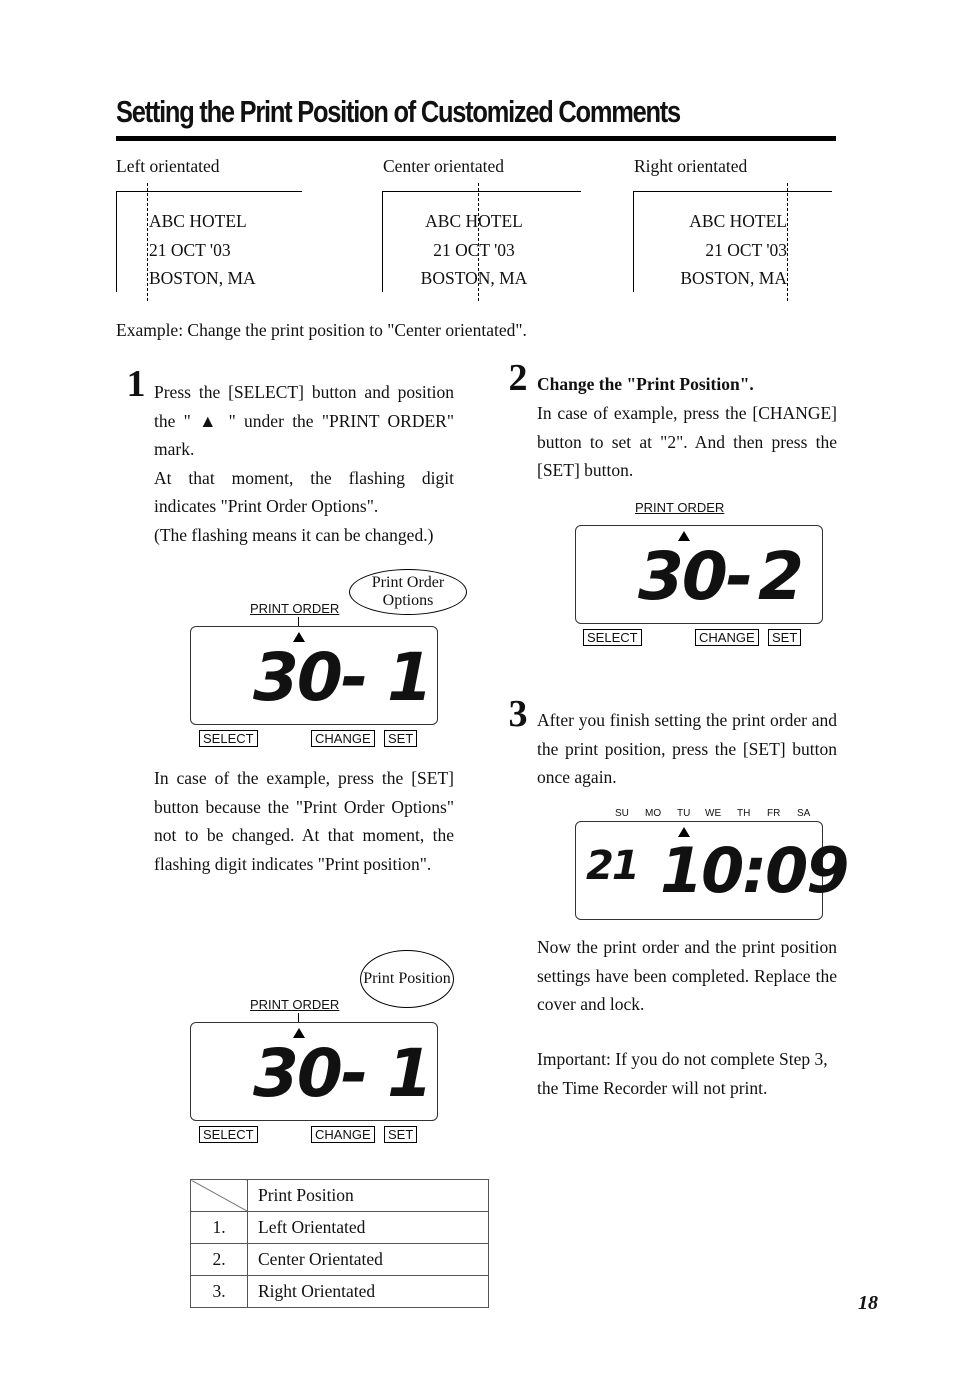  What do you see at coordinates (684, 813) in the screenshot?
I see `day-tu: TU` at bounding box center [684, 813].